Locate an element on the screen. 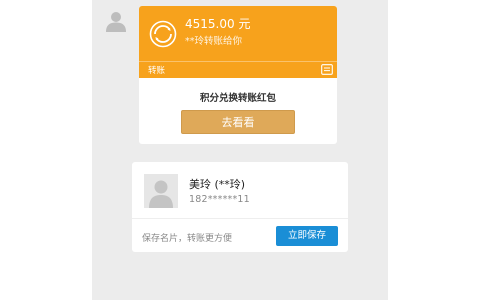 The width and height of the screenshot is (480, 300). transfer-amount: 4515.00 元 is located at coordinates (218, 24).